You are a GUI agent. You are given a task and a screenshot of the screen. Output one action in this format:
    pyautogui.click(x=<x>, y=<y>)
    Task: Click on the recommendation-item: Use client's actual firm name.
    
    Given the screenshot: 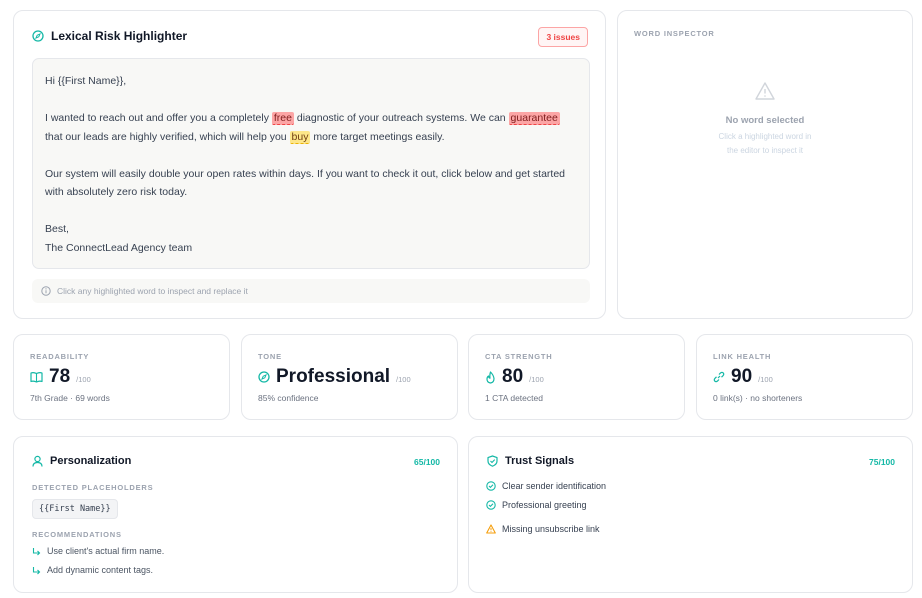 What is the action you would take?
    pyautogui.click(x=98, y=551)
    